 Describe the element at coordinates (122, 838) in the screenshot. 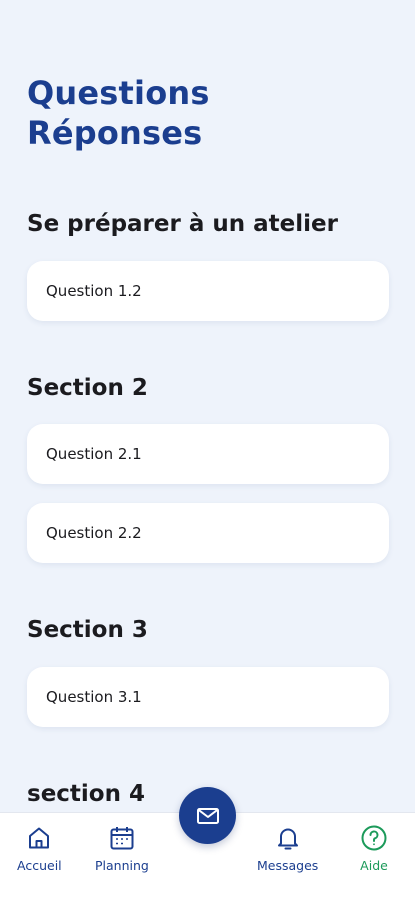

I see `calendar-icon` at that location.